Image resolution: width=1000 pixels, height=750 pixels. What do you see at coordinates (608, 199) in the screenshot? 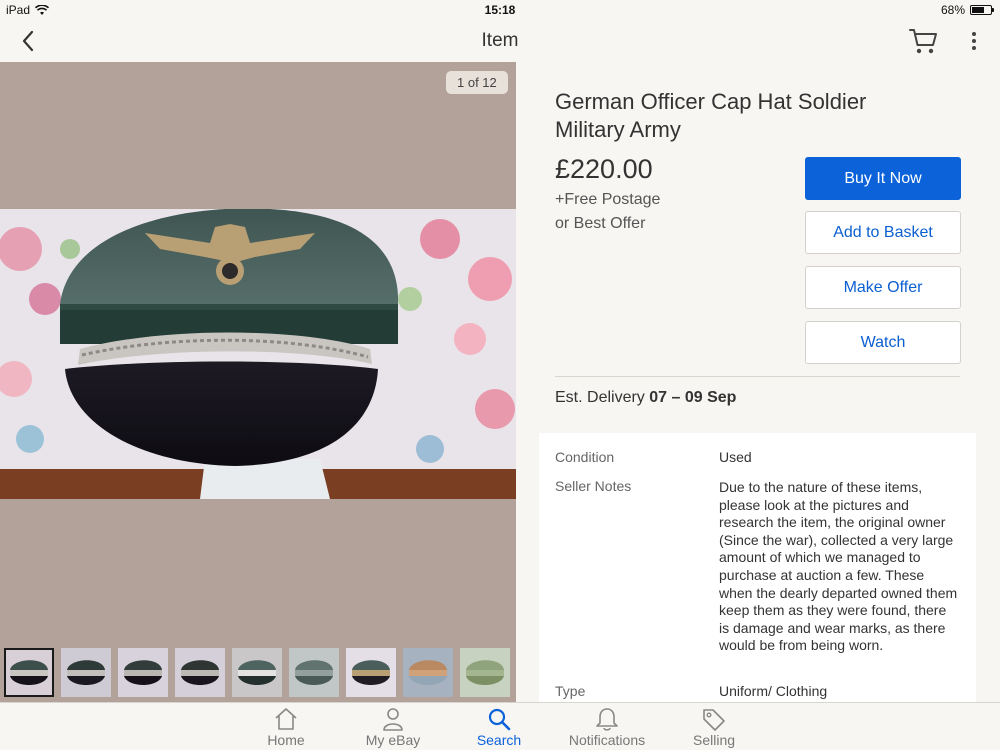
I see `postage-info: +Free Postage` at bounding box center [608, 199].